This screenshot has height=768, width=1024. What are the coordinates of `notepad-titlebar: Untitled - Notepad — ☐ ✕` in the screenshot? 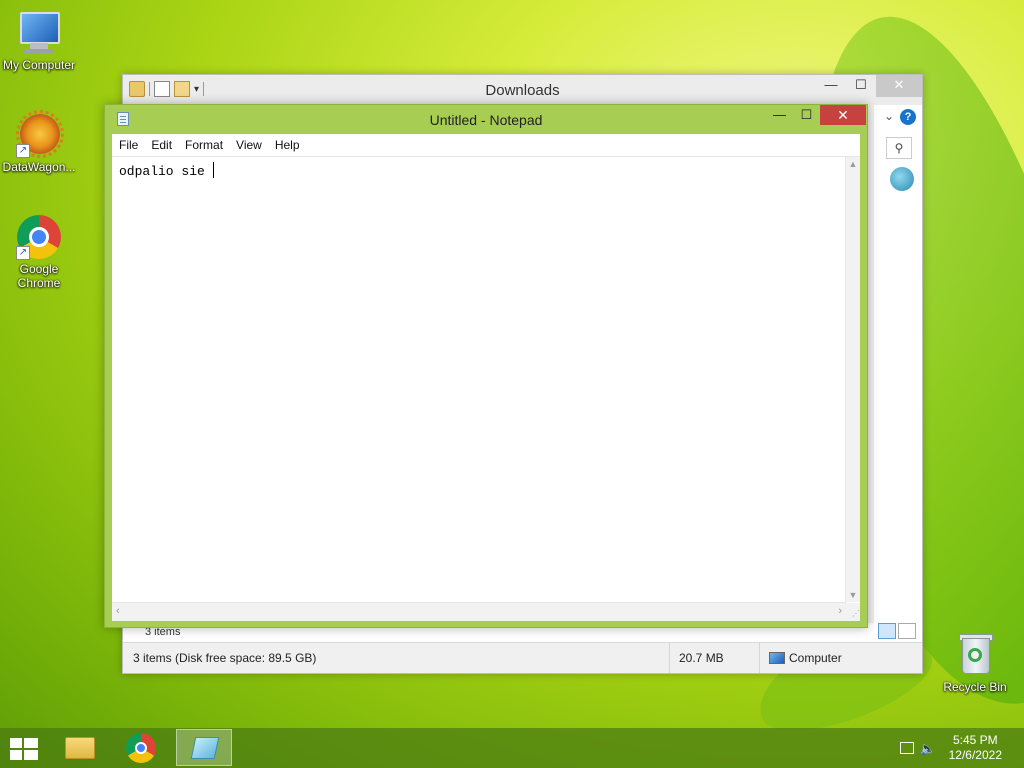 It's located at (486, 119).